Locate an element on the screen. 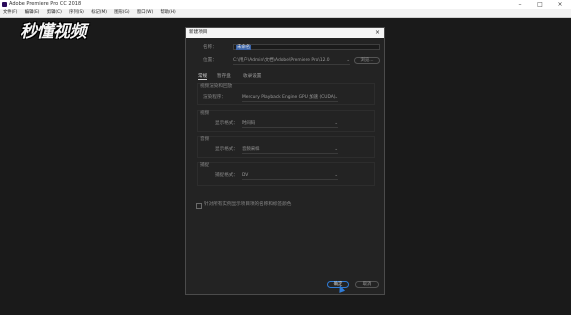 This screenshot has width=571, height=315. video-display-label: 显示格式： is located at coordinates (226, 123).